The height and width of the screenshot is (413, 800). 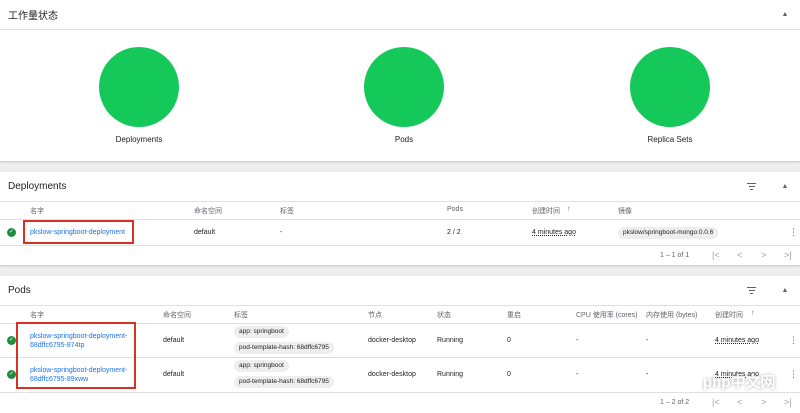 I want to click on col-memory: 内存使用 (bytes), so click(x=672, y=315).